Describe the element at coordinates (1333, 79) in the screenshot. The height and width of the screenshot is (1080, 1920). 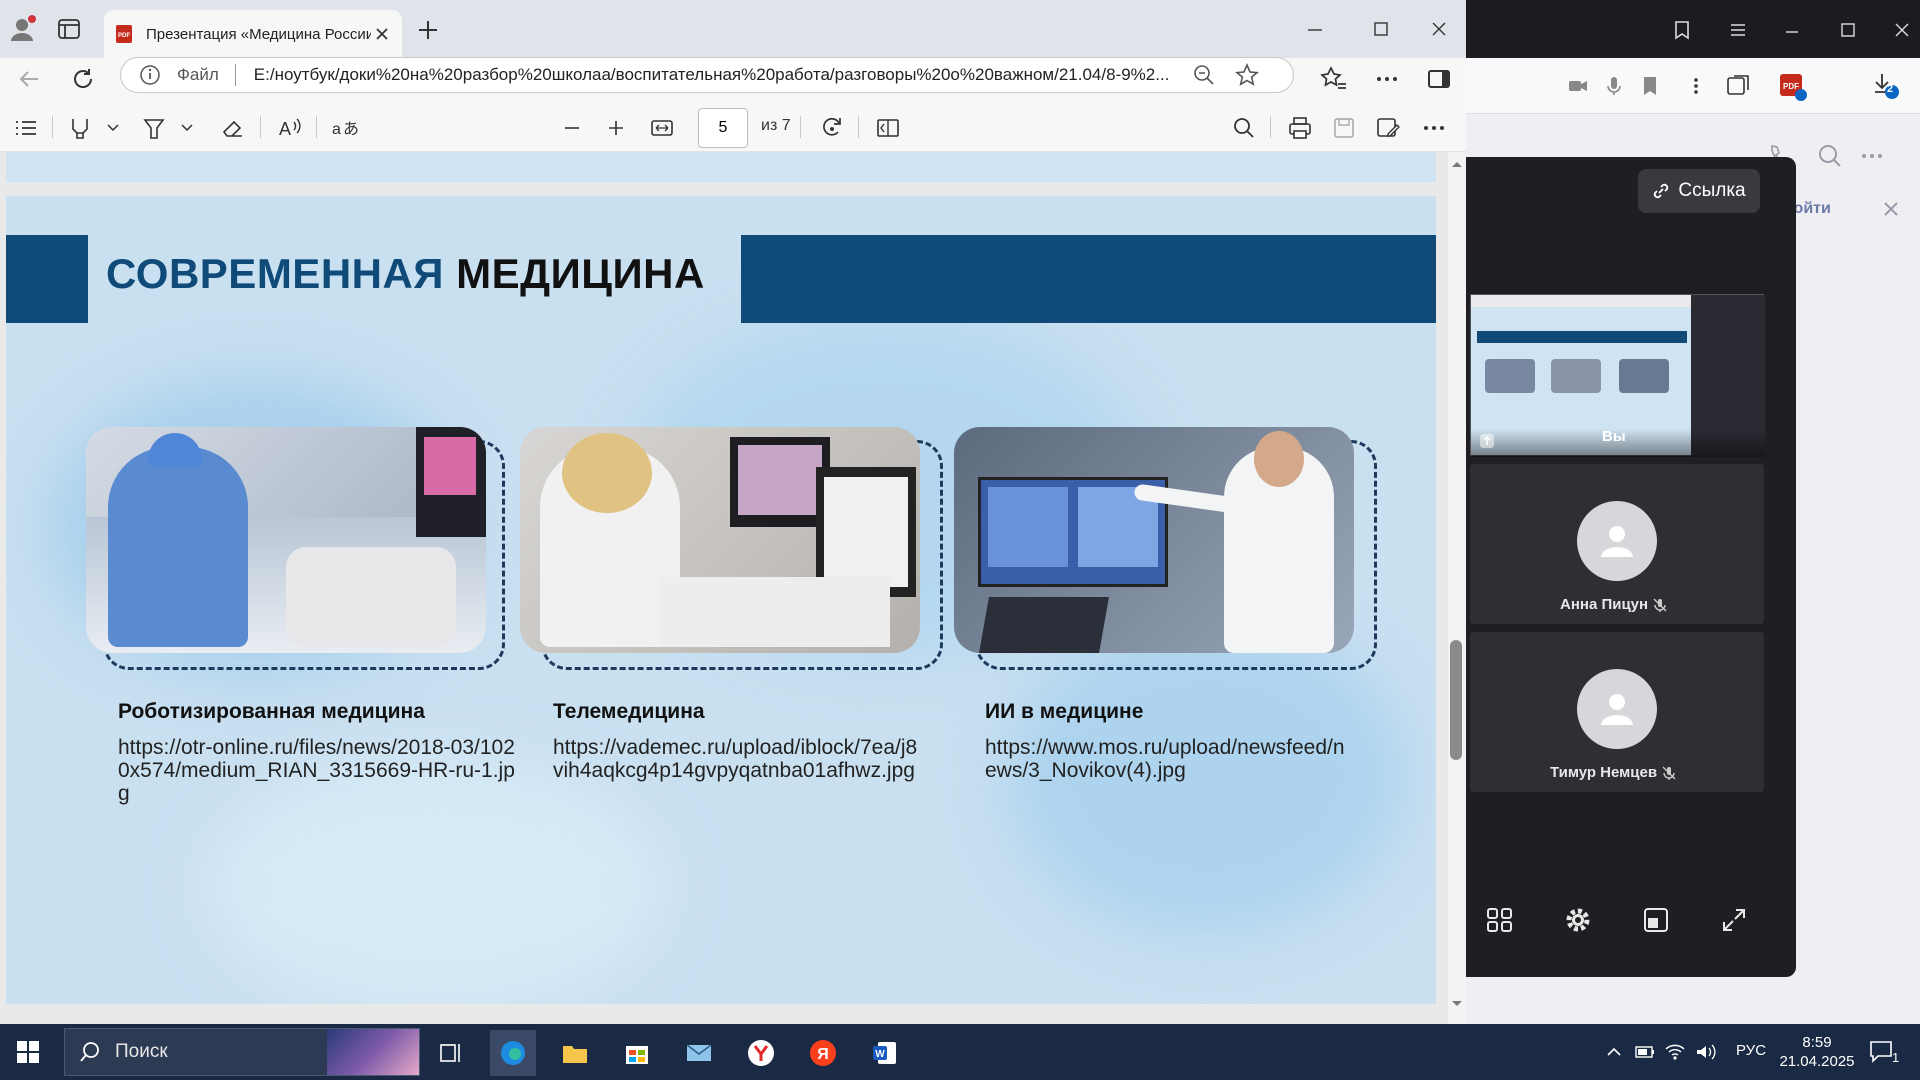
I see `favorites-icon` at that location.